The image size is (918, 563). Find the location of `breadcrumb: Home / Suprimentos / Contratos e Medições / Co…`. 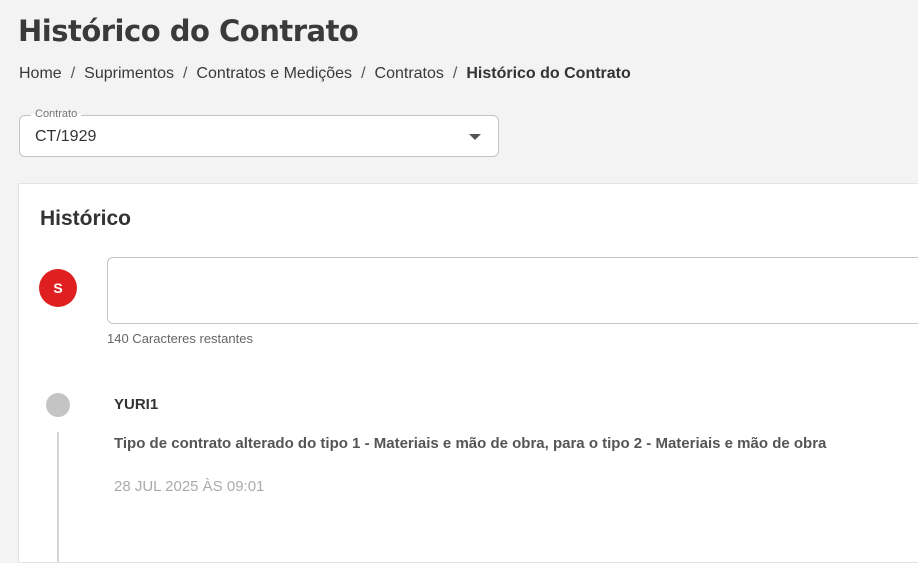

breadcrumb: Home / Suprimentos / Contratos e Medições / Co… is located at coordinates (325, 74).